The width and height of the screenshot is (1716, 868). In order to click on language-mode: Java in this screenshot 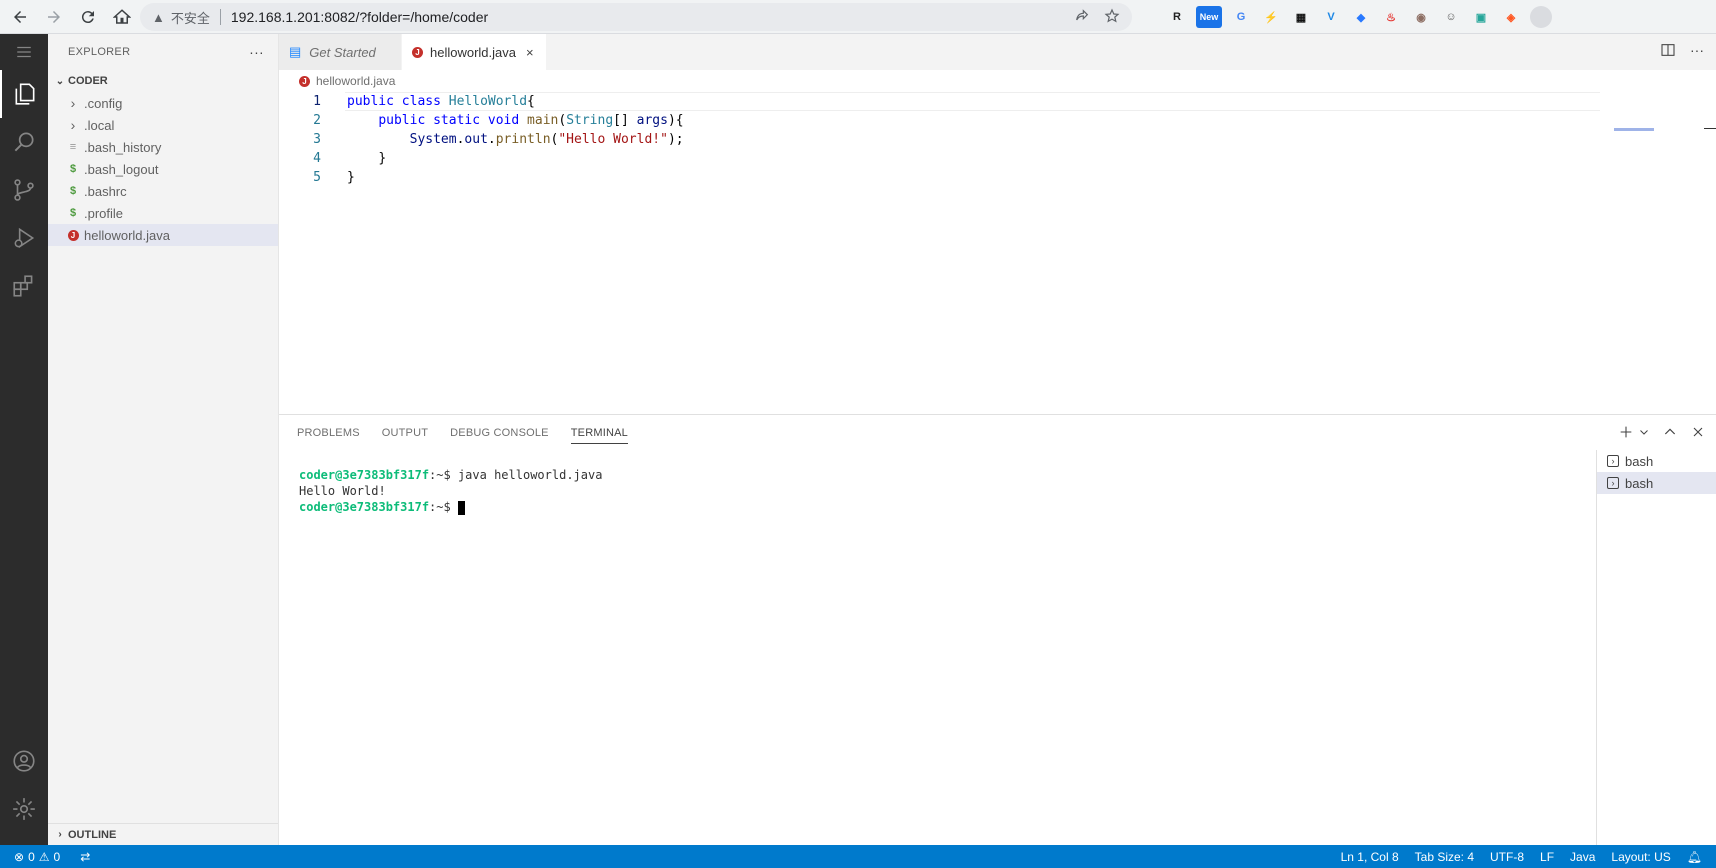, I will do `click(1582, 857)`.